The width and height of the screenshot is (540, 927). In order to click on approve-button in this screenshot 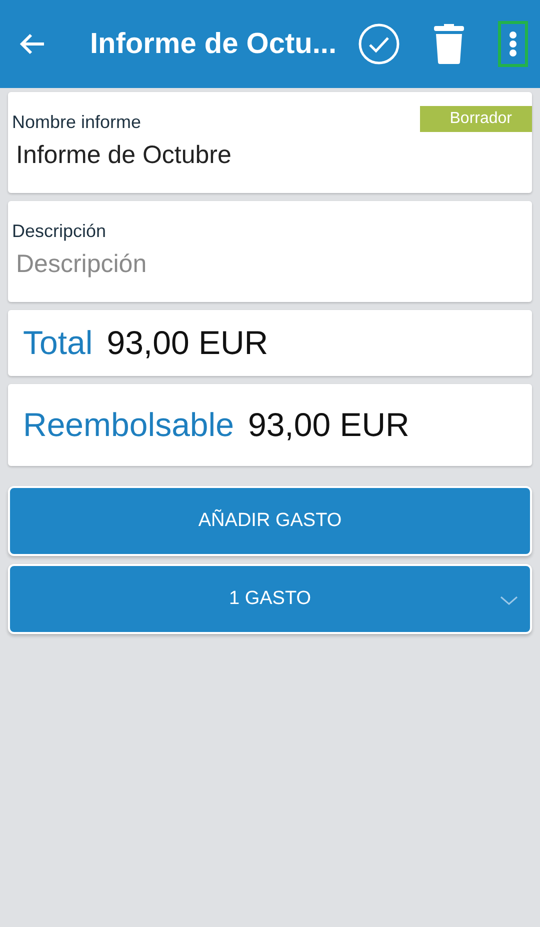, I will do `click(379, 44)`.